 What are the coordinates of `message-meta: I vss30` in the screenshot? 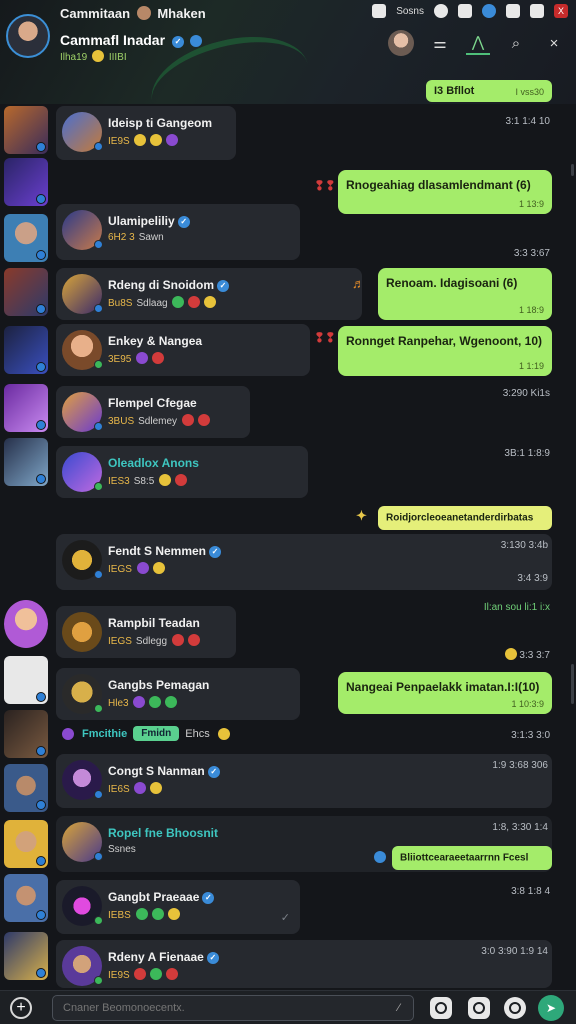 It's located at (529, 92).